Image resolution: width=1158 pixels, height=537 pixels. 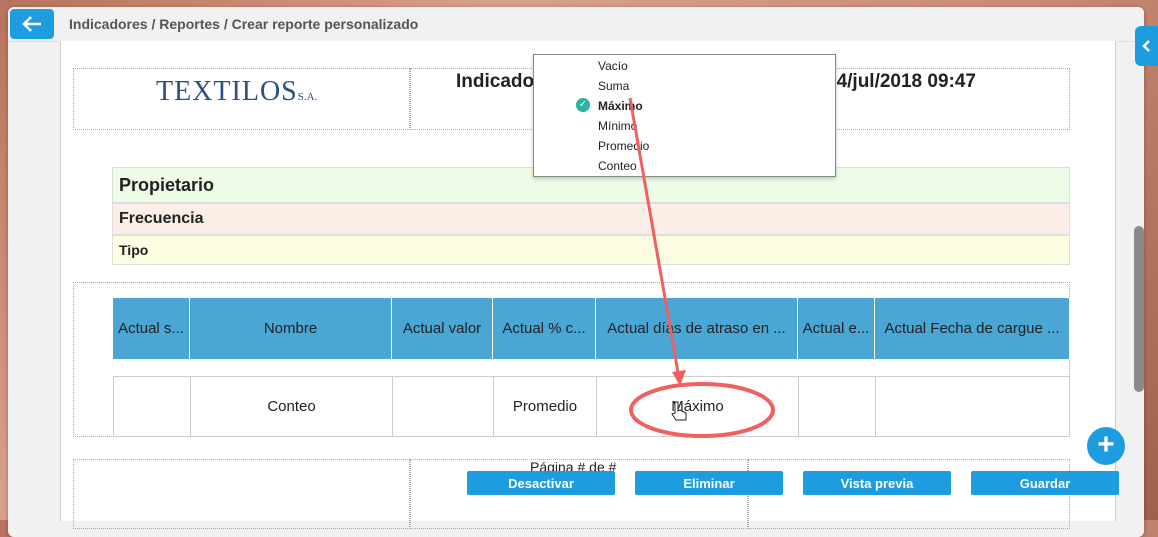 What do you see at coordinates (702, 410) in the screenshot?
I see `annotation-ellipse` at bounding box center [702, 410].